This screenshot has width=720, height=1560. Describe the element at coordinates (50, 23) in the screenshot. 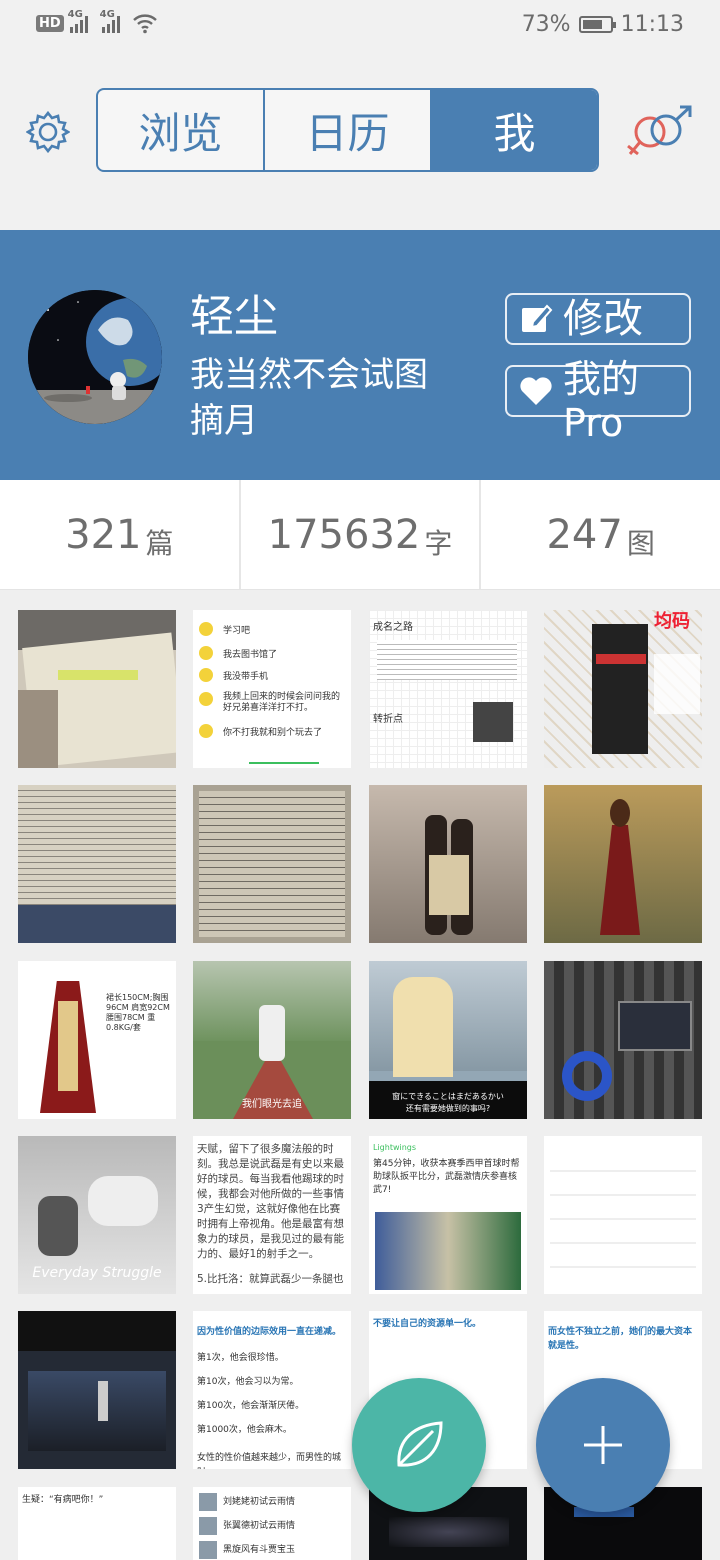

I see `hd-badge: HD` at that location.